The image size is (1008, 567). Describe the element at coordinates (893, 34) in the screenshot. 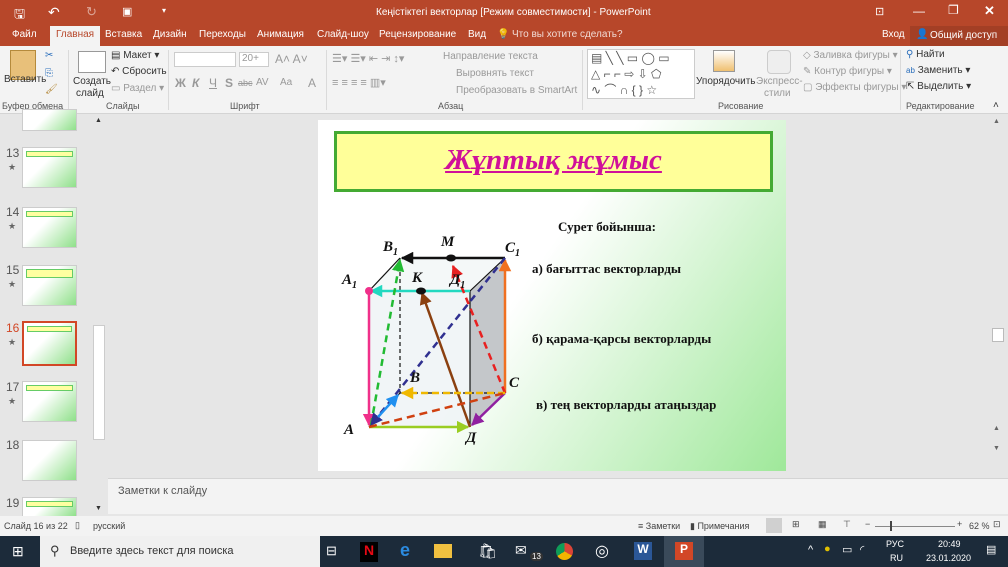

I see `sign-in-link: Вход` at that location.